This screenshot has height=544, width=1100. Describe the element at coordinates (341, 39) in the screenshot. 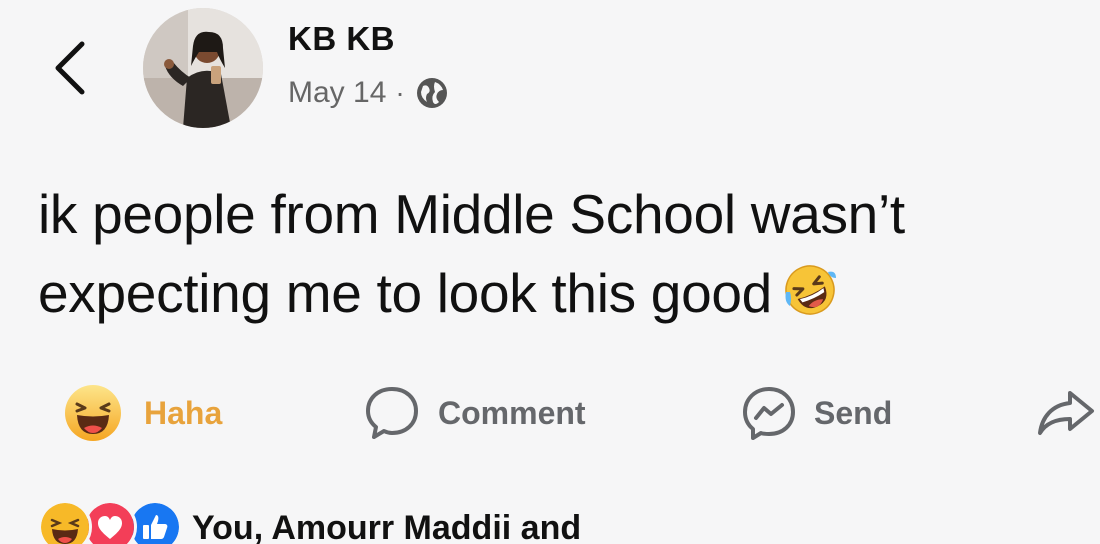

I see `author-name: KB KB` at that location.